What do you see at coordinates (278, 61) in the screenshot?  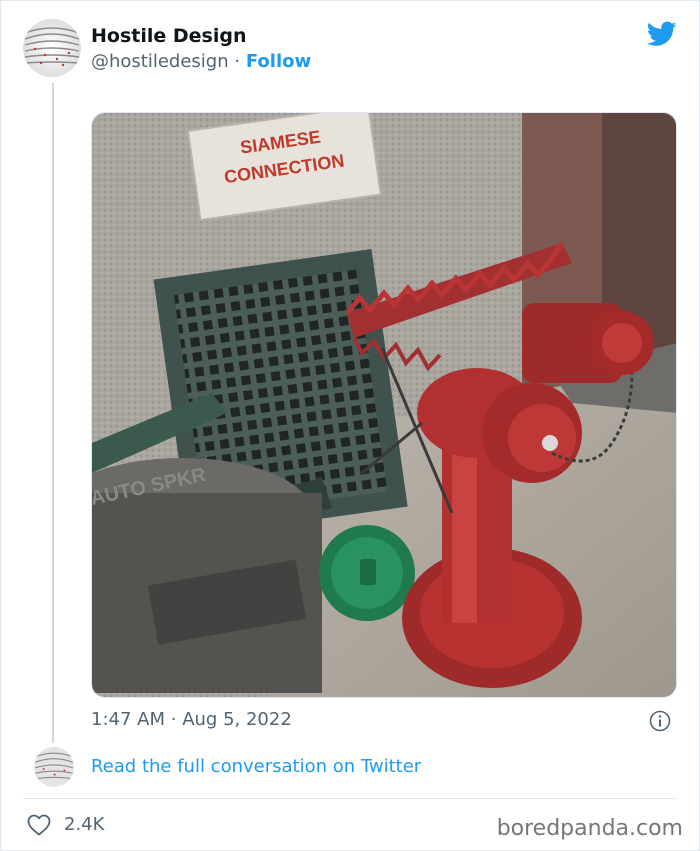 I see `follow-button: Follow` at bounding box center [278, 61].